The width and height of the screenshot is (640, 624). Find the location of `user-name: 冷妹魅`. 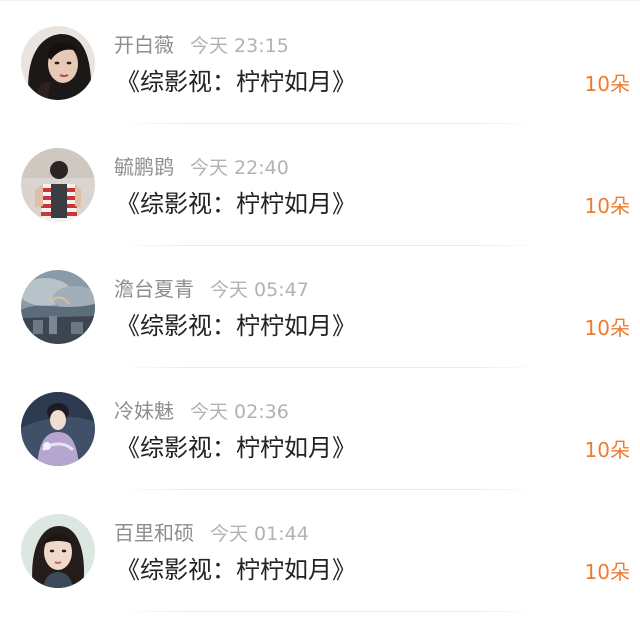

user-name: 冷妹魅 is located at coordinates (144, 411).